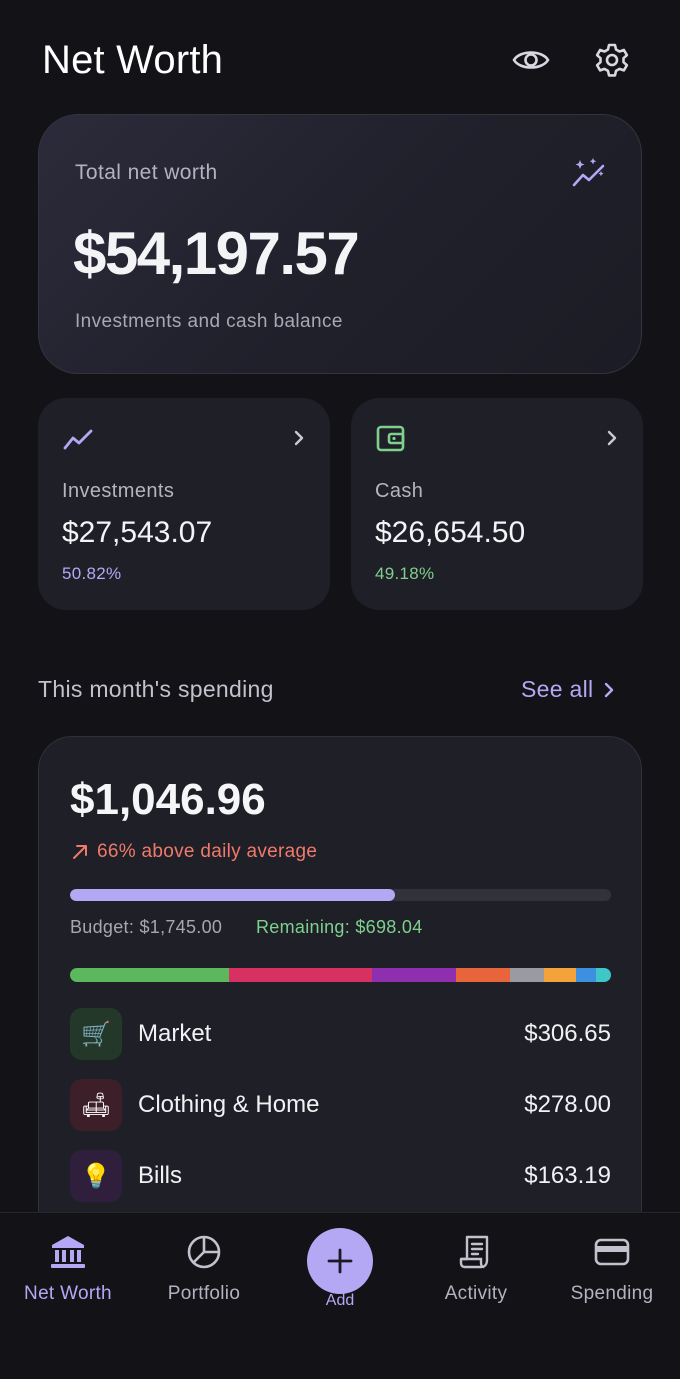 The height and width of the screenshot is (1379, 680). Describe the element at coordinates (340, 1105) in the screenshot. I see `category-row-clothing-home: 🛋 Clothing & Home $278.00` at that location.